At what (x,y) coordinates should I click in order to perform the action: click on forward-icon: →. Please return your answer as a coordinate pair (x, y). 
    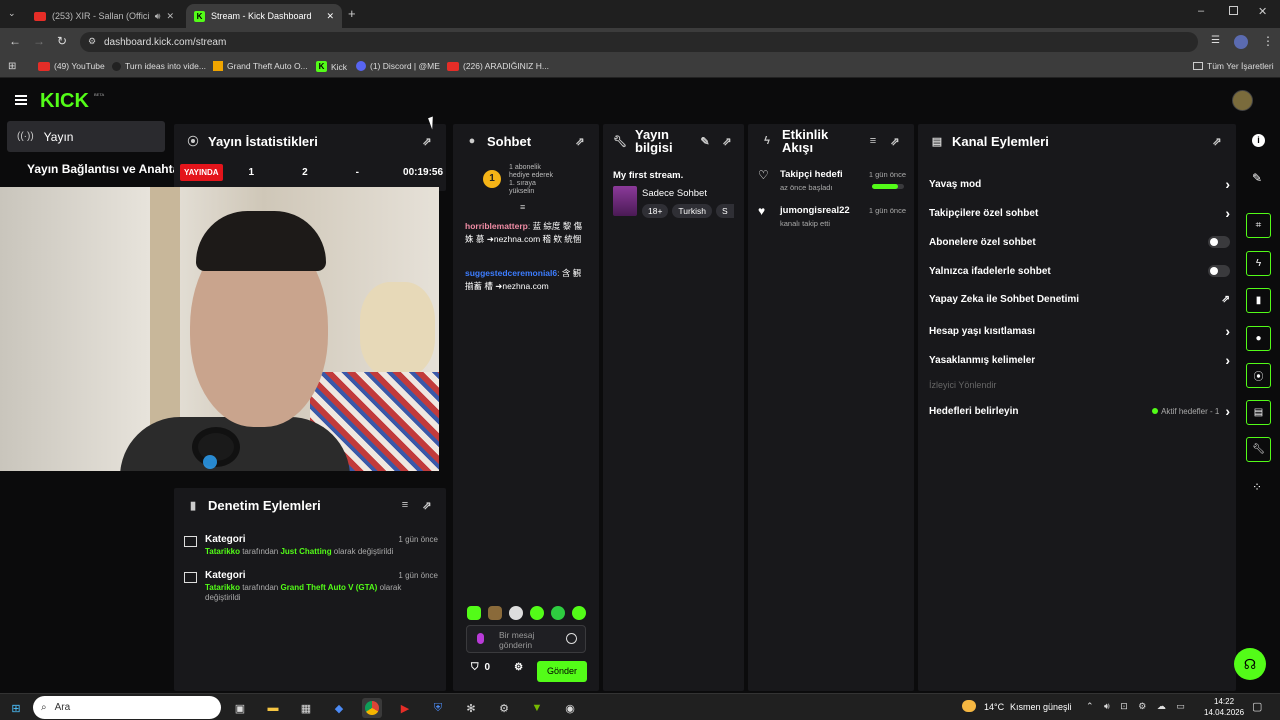
    Looking at the image, I should click on (39, 41).